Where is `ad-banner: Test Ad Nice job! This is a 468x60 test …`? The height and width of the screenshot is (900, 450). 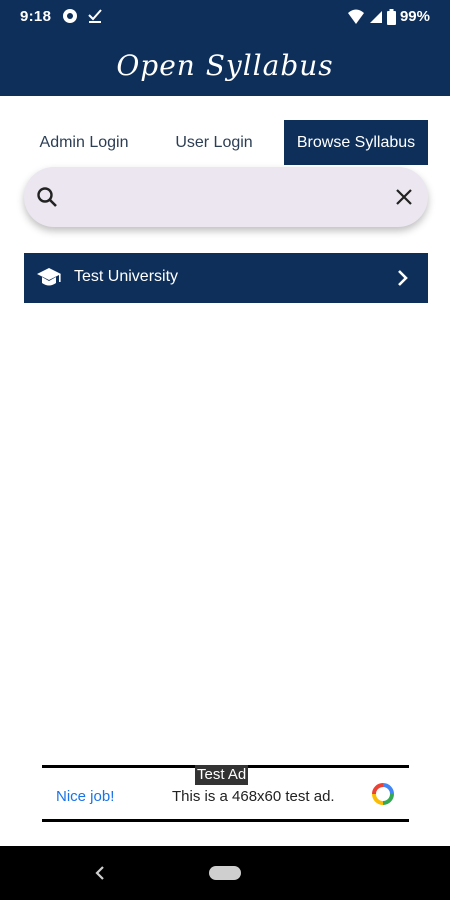 ad-banner: Test Ad Nice job! This is a 468x60 test … is located at coordinates (225, 793).